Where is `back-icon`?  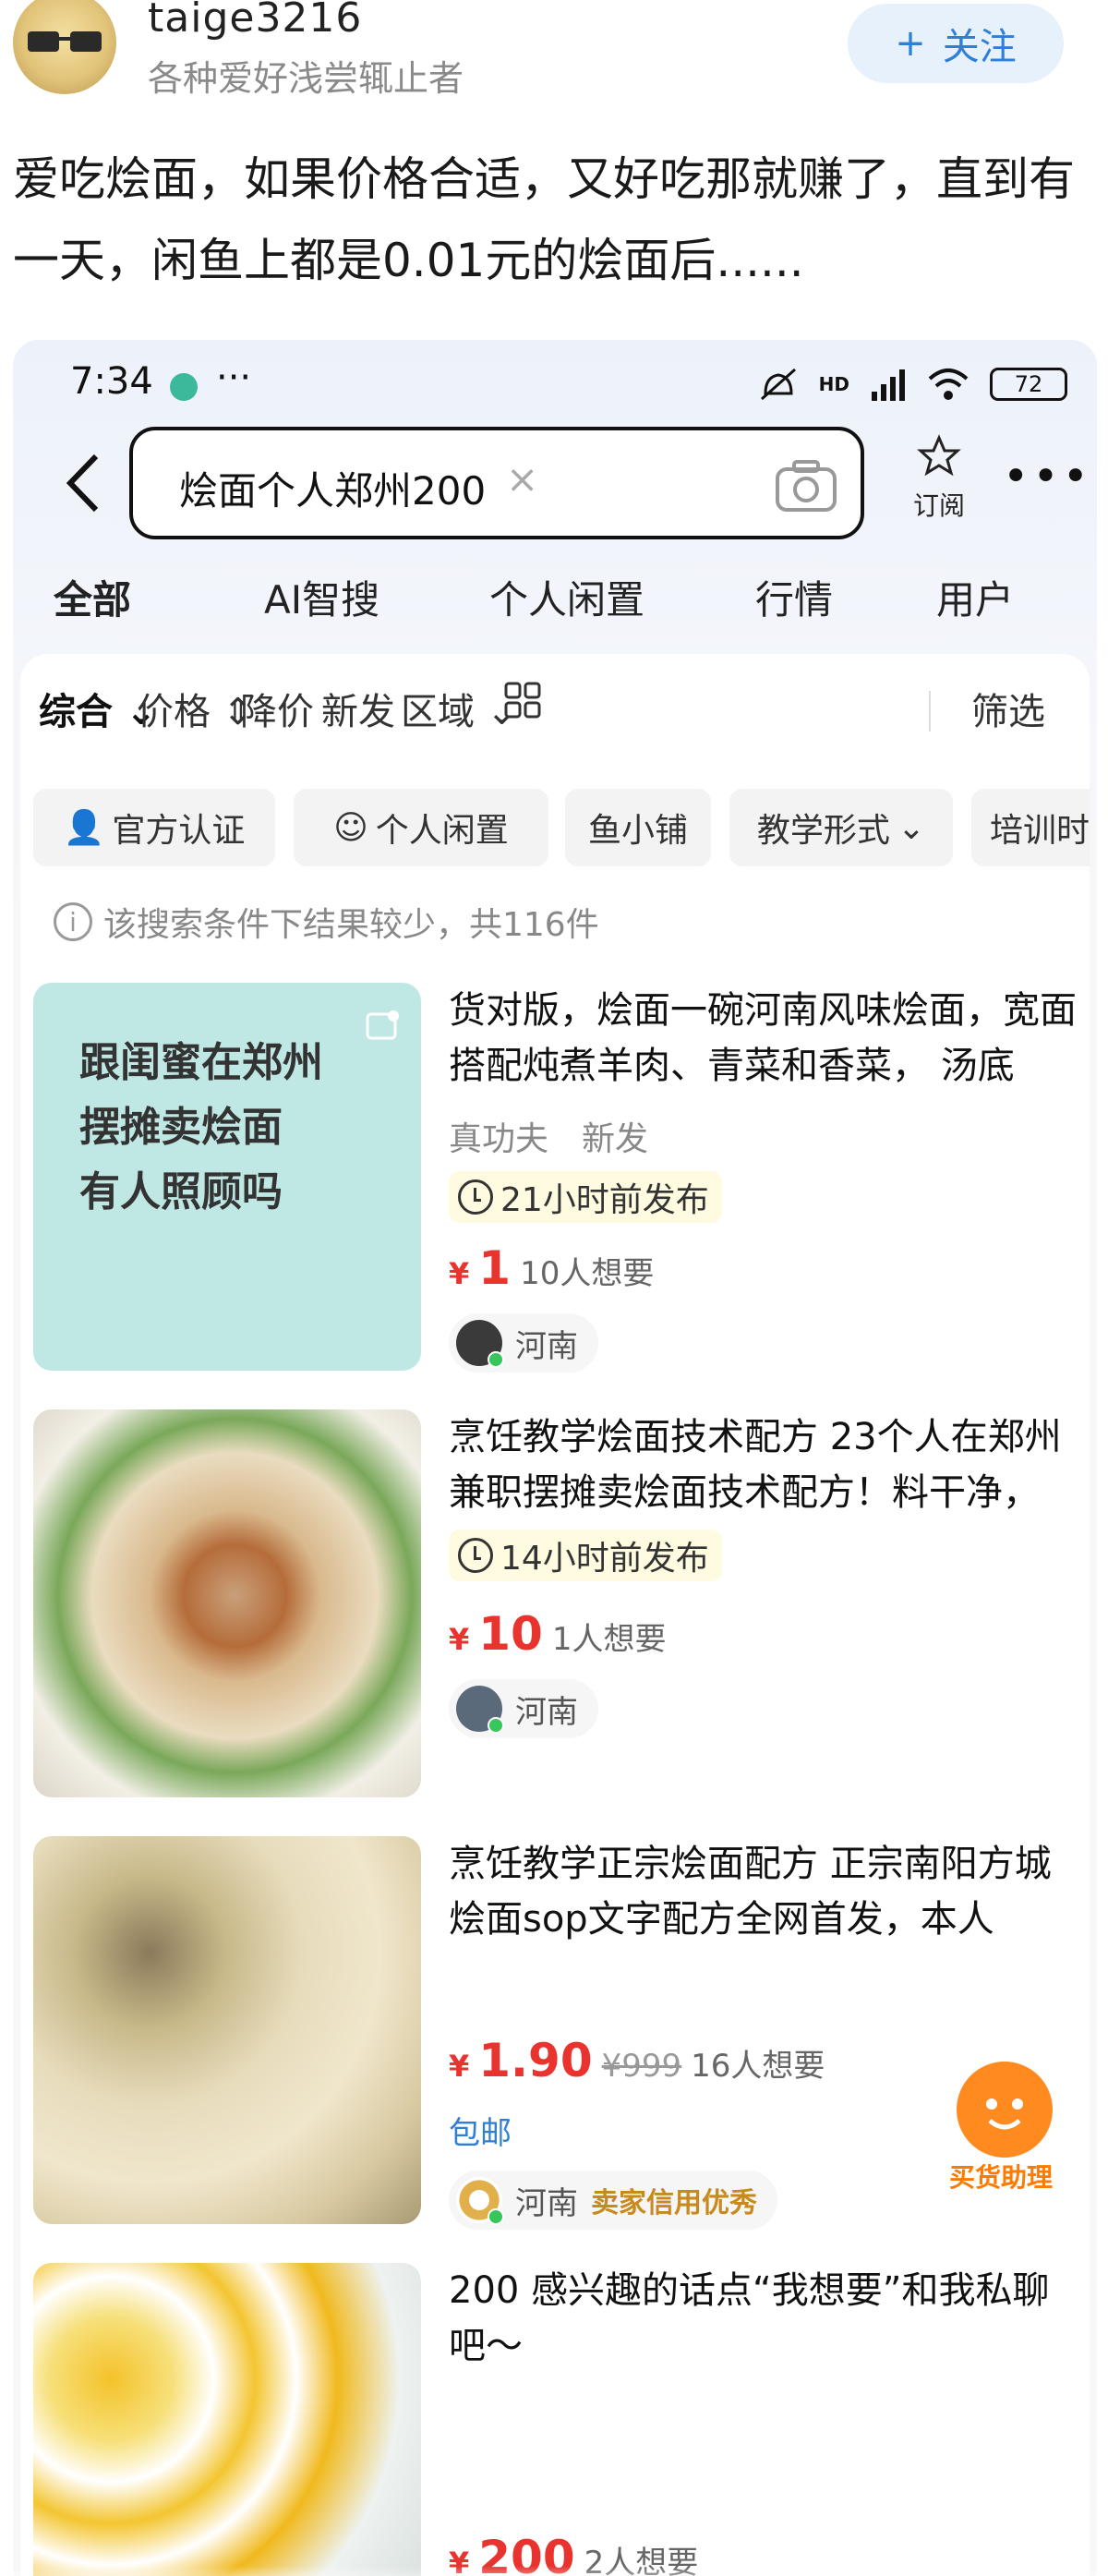 back-icon is located at coordinates (83, 483).